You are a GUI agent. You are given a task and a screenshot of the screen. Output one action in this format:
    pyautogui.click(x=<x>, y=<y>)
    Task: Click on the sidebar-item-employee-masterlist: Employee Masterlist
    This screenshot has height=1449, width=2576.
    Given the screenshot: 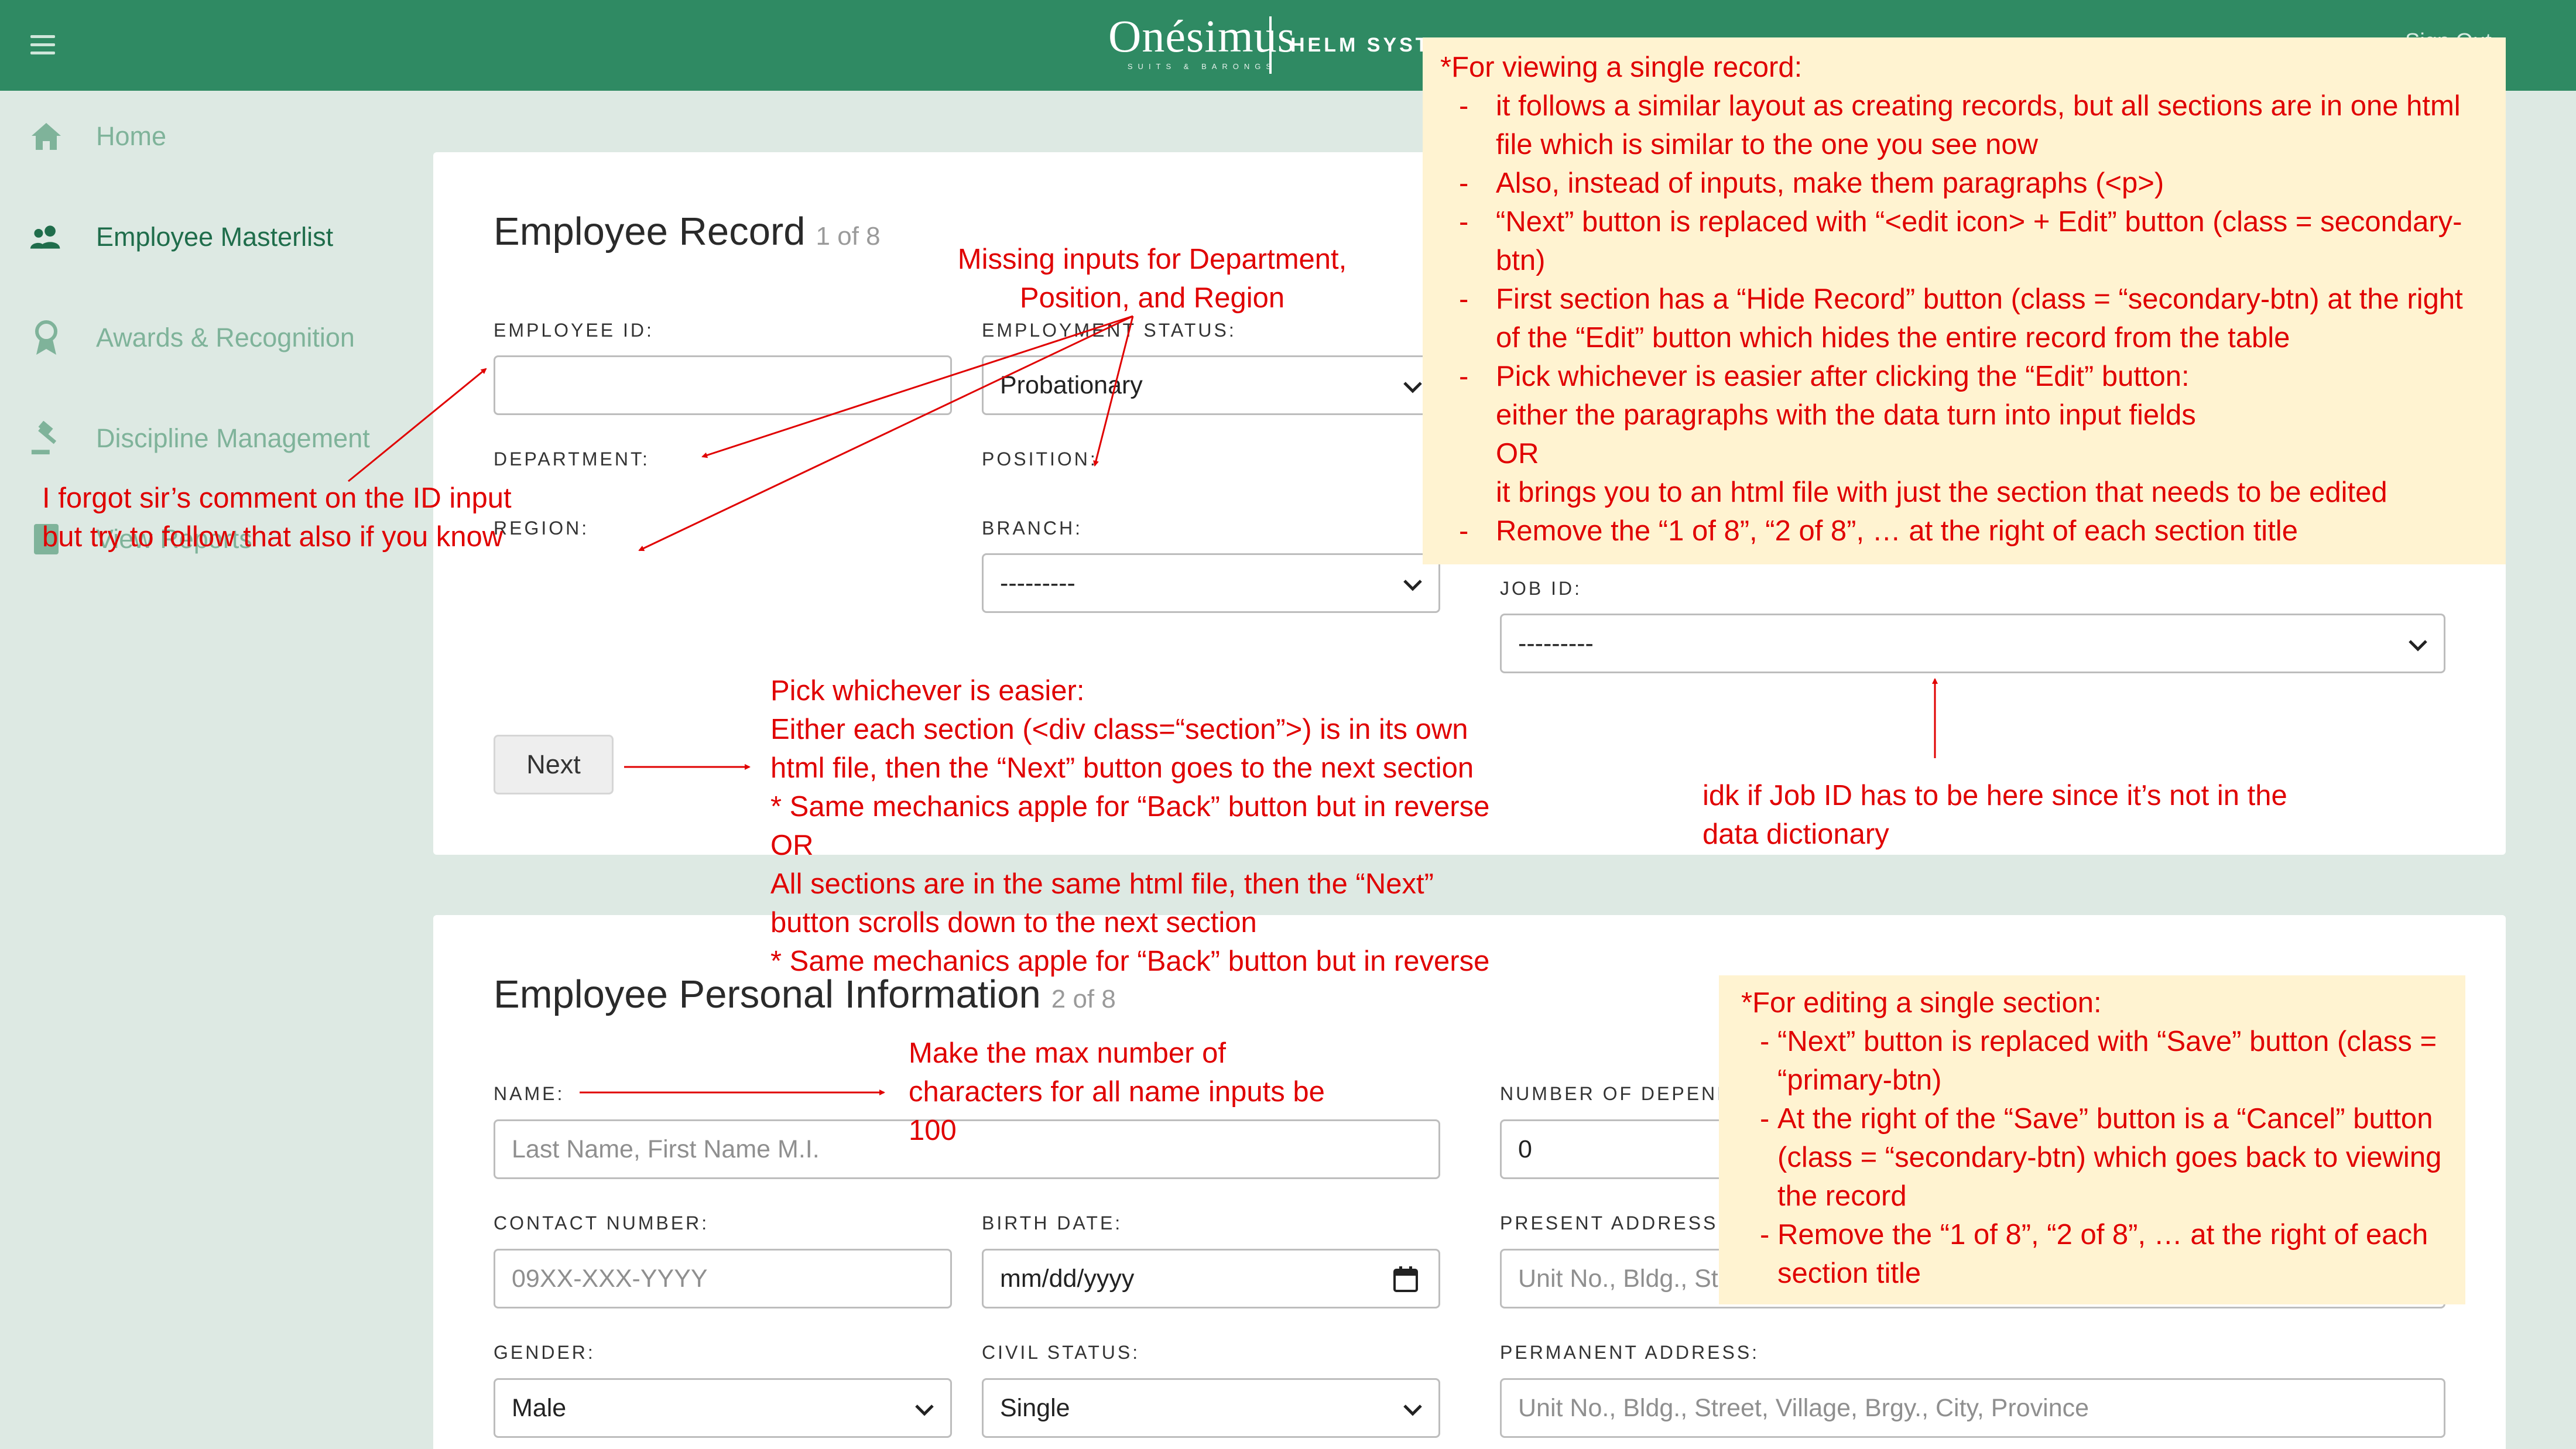 What is the action you would take?
    pyautogui.click(x=181, y=237)
    